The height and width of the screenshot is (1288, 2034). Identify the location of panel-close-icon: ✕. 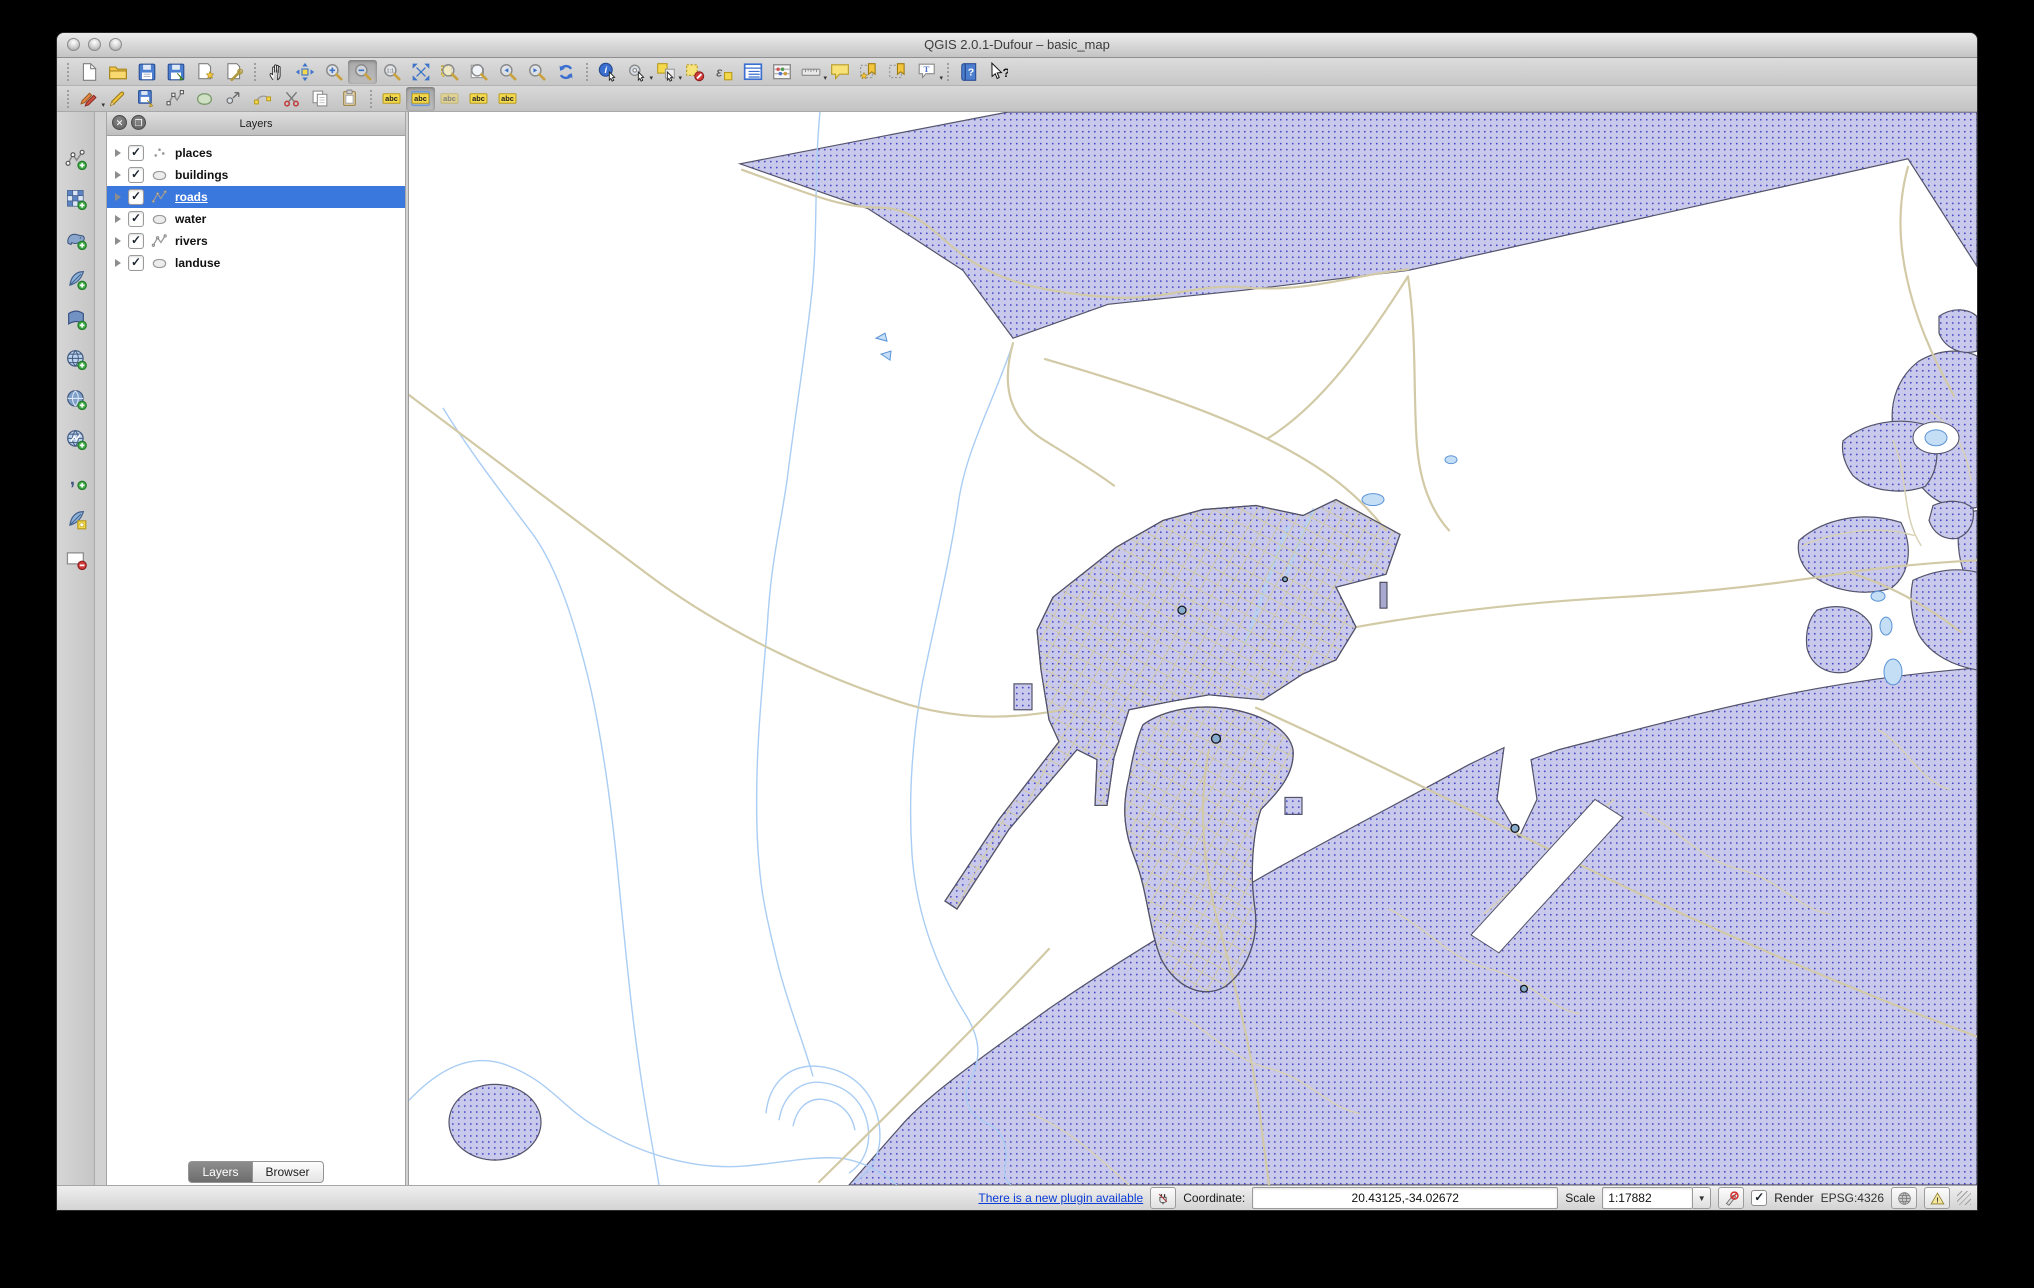
(119, 122).